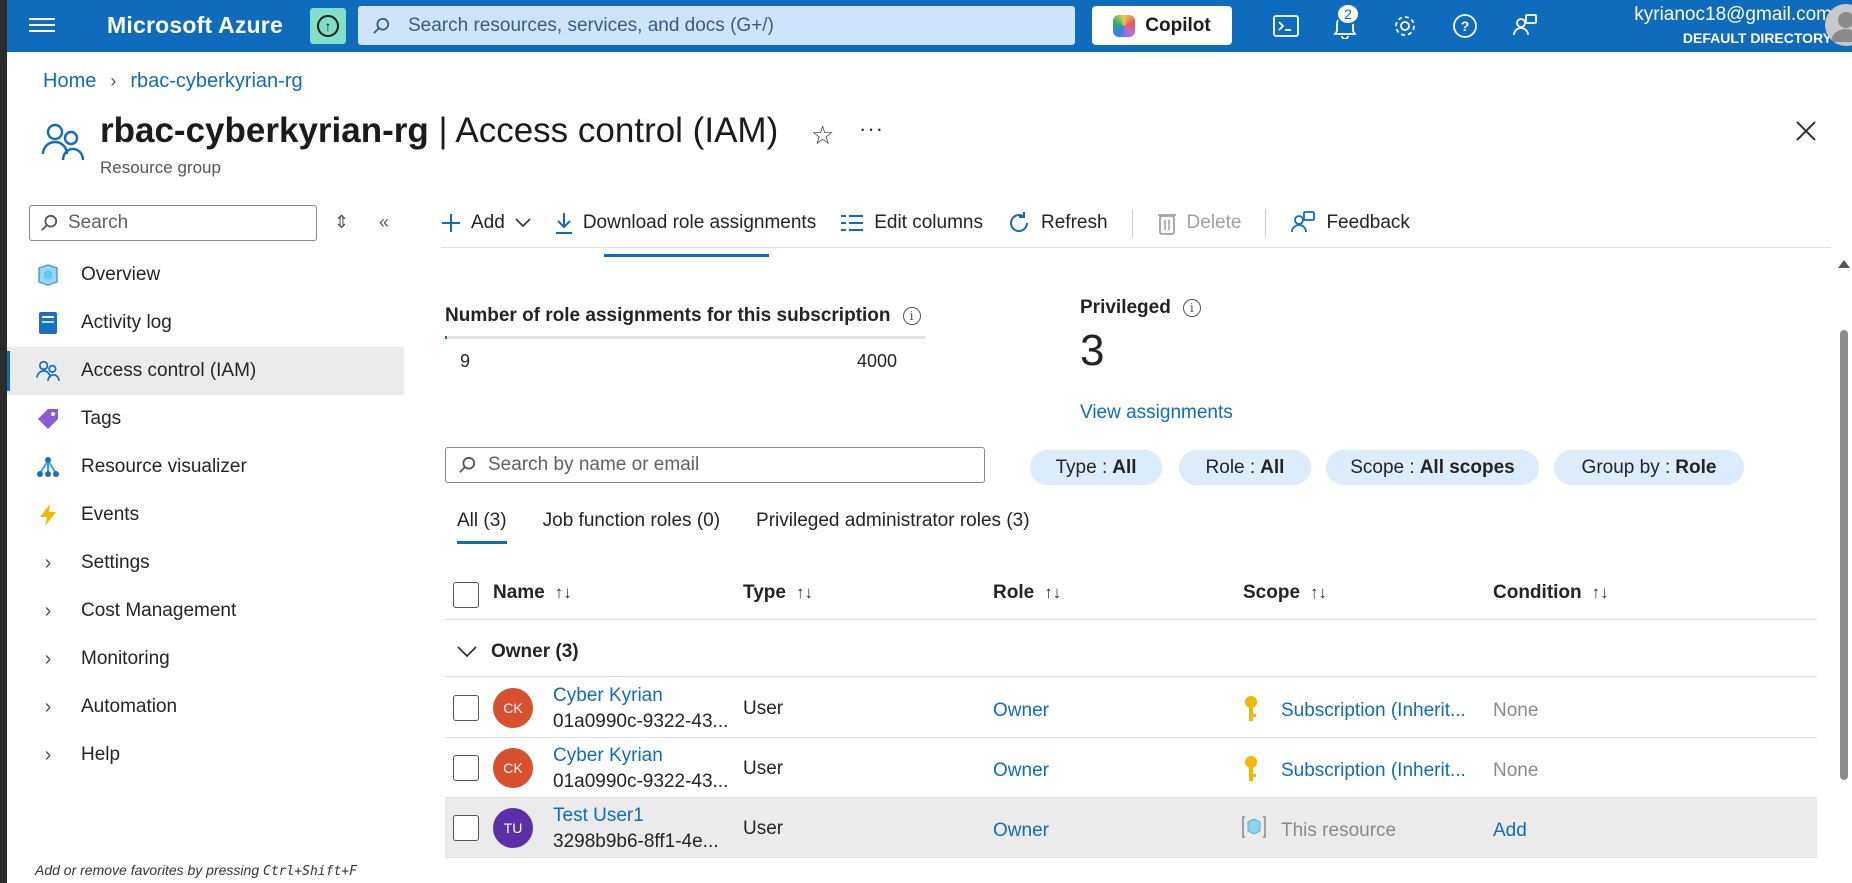 The width and height of the screenshot is (1852, 883). Describe the element at coordinates (1027, 593) in the screenshot. I see `column-header-role: Role ↑↓` at that location.